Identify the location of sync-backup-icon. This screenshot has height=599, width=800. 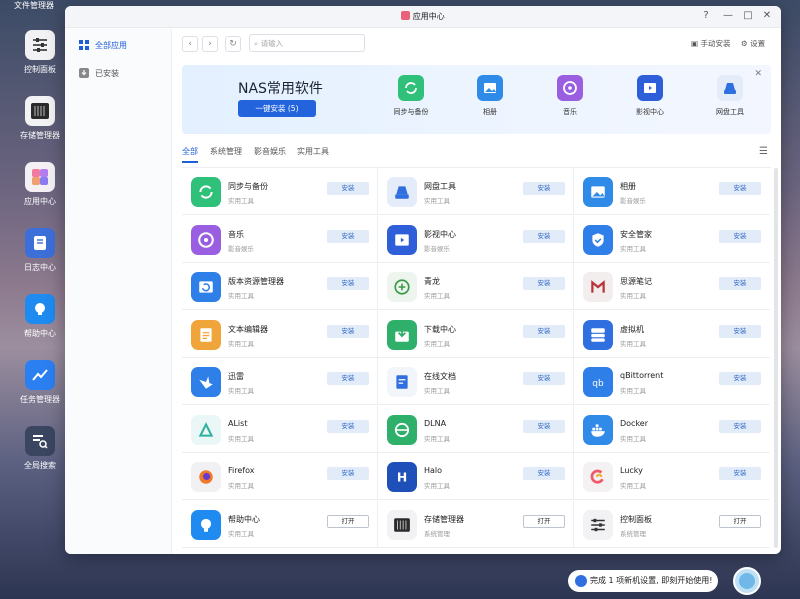
(411, 88).